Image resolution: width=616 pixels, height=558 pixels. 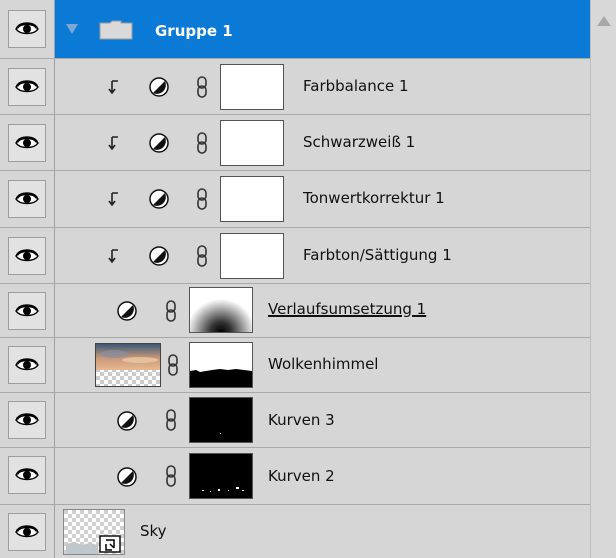 I want to click on layer-content: Kurven 2, so click(x=322, y=476).